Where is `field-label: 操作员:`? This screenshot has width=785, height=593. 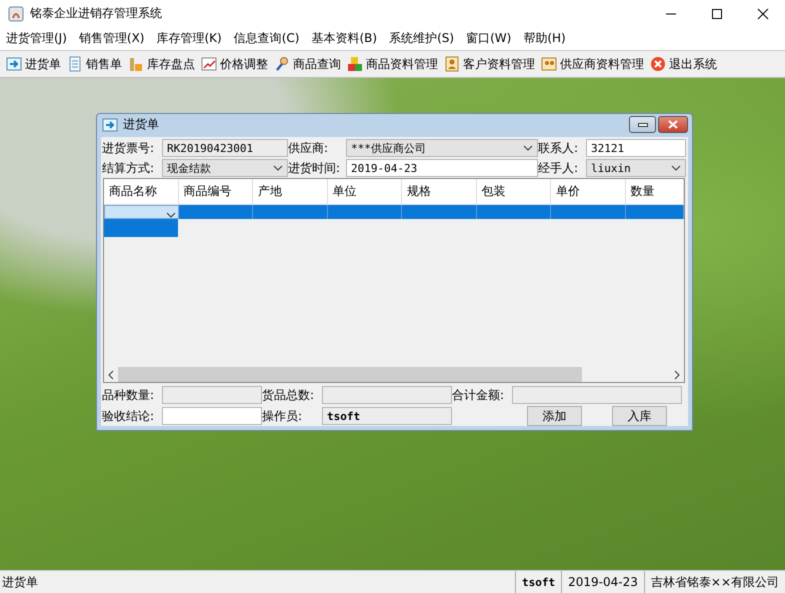
field-label: 操作员: is located at coordinates (283, 416).